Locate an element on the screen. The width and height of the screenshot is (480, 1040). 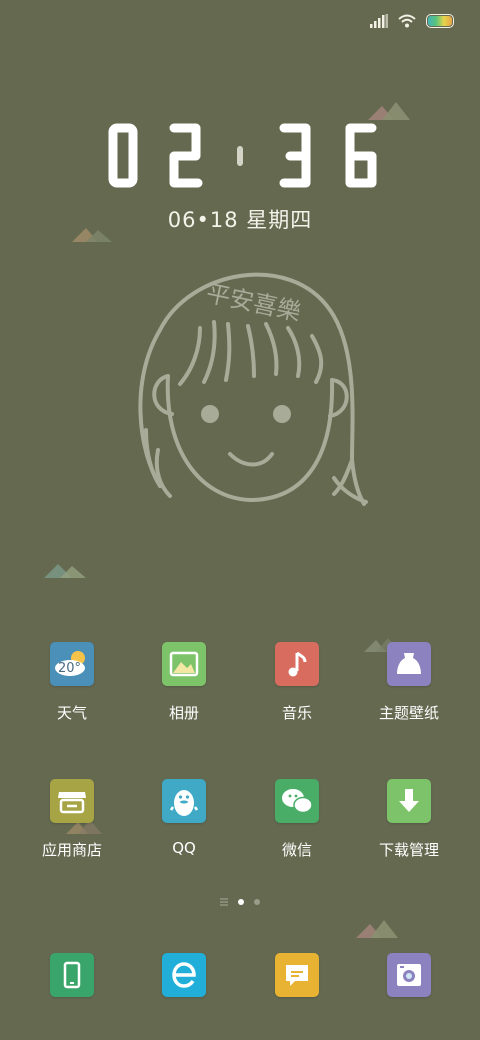
app-downloads: 下载管理 is located at coordinates (409, 819).